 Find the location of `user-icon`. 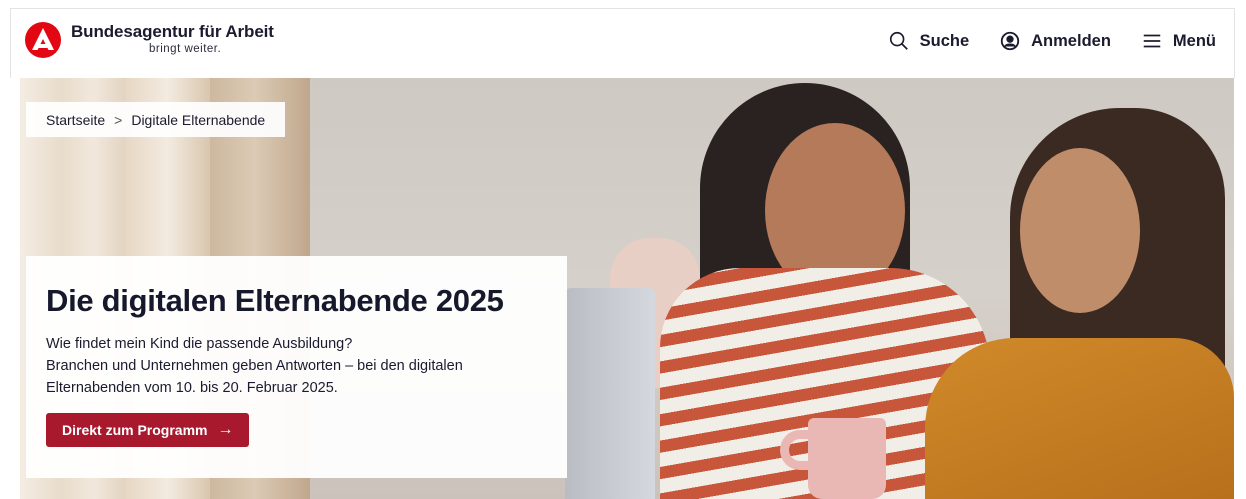

user-icon is located at coordinates (1010, 41).